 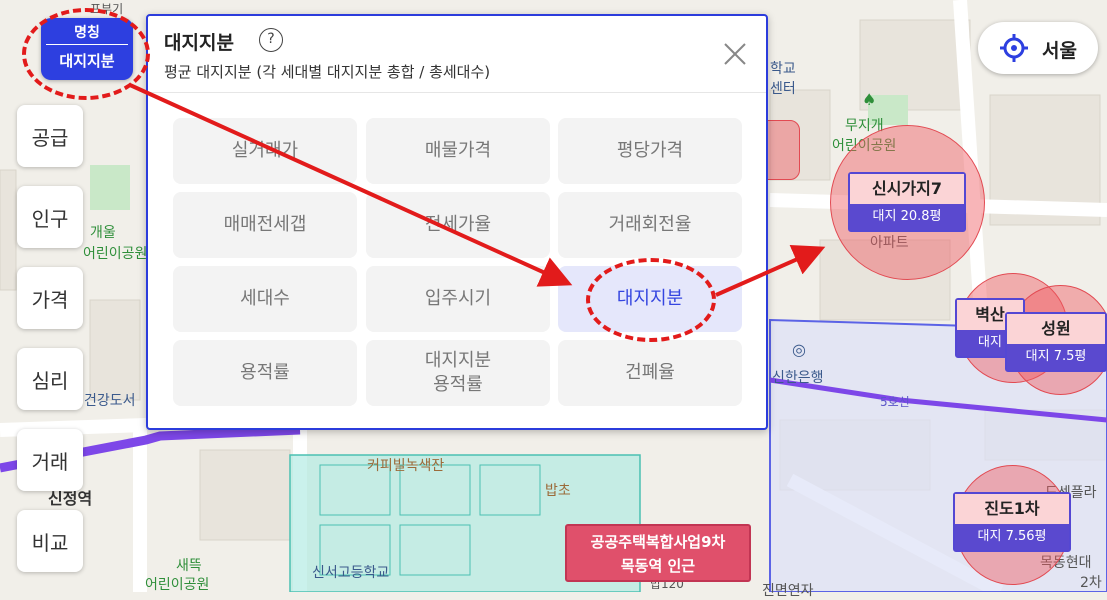 What do you see at coordinates (651, 300) in the screenshot?
I see `highlight-oval-option` at bounding box center [651, 300].